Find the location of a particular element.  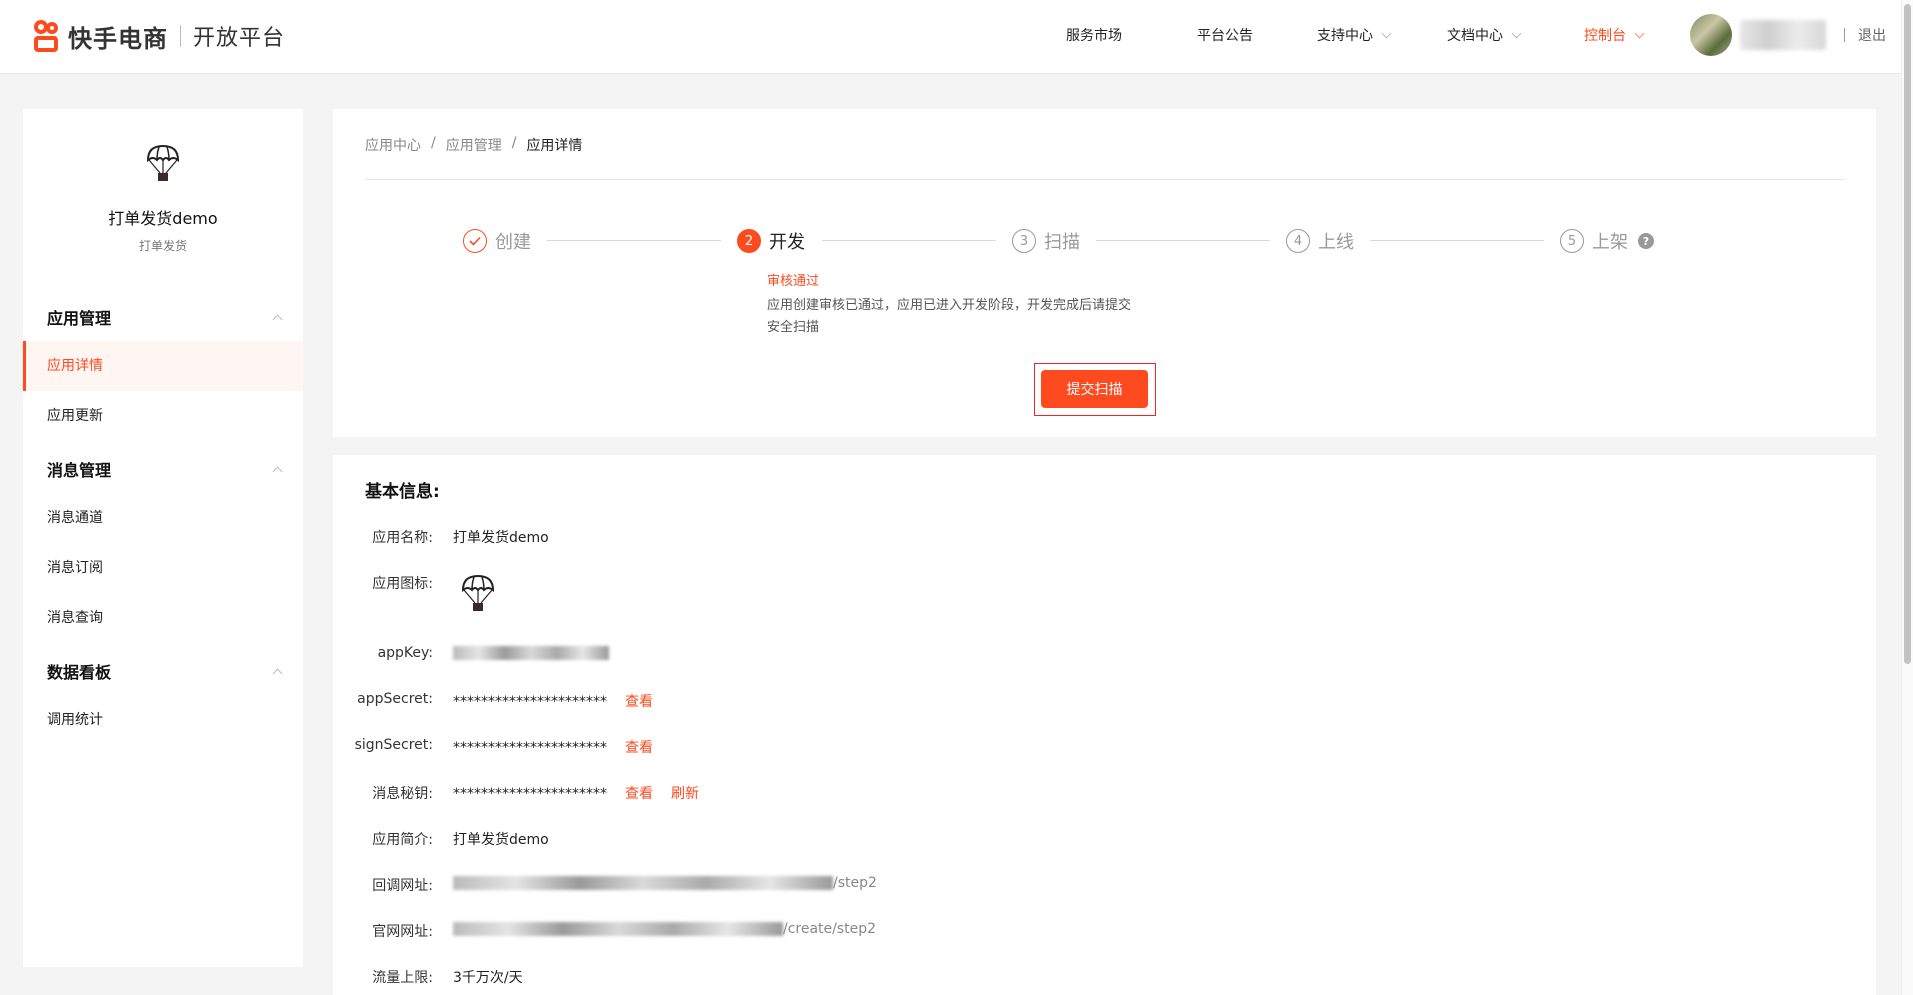

logo-subtitle: 开放平台 is located at coordinates (239, 38).